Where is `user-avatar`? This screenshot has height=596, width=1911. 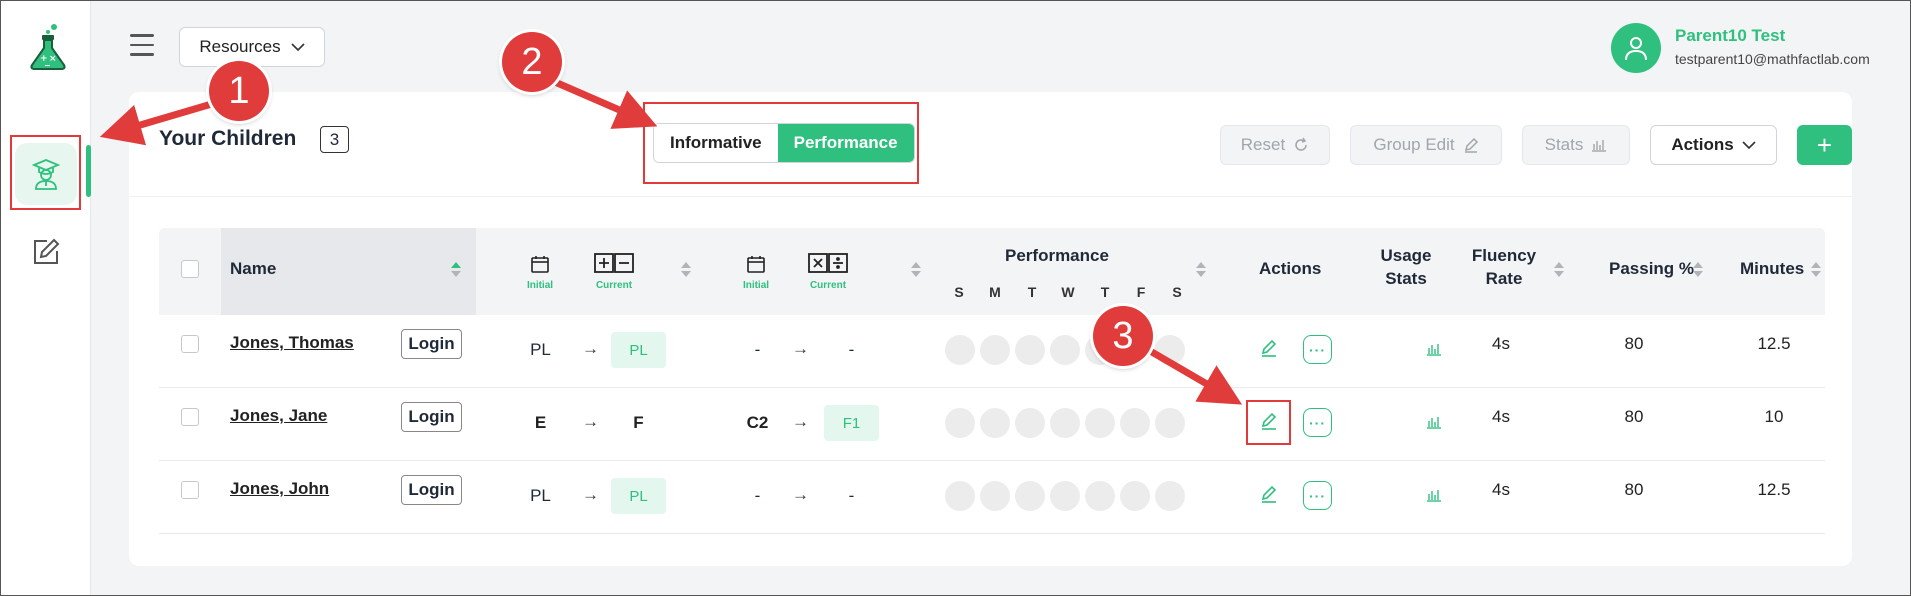
user-avatar is located at coordinates (1636, 48).